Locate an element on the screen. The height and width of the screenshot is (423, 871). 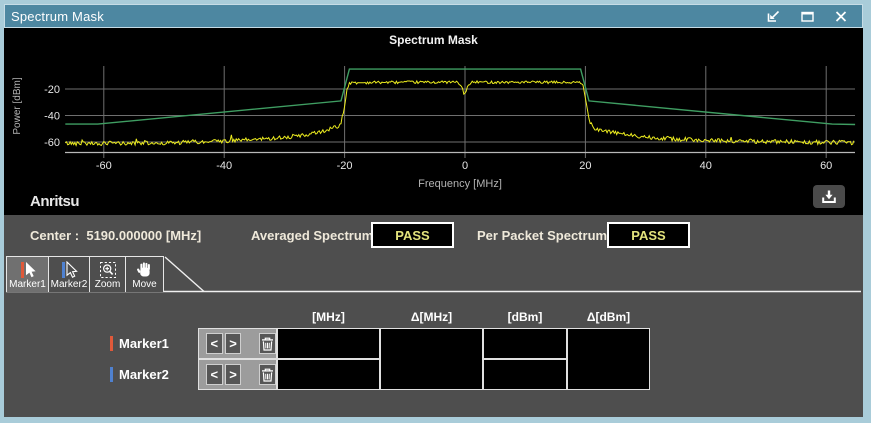
marker1-step-left-button: < is located at coordinates (214, 343).